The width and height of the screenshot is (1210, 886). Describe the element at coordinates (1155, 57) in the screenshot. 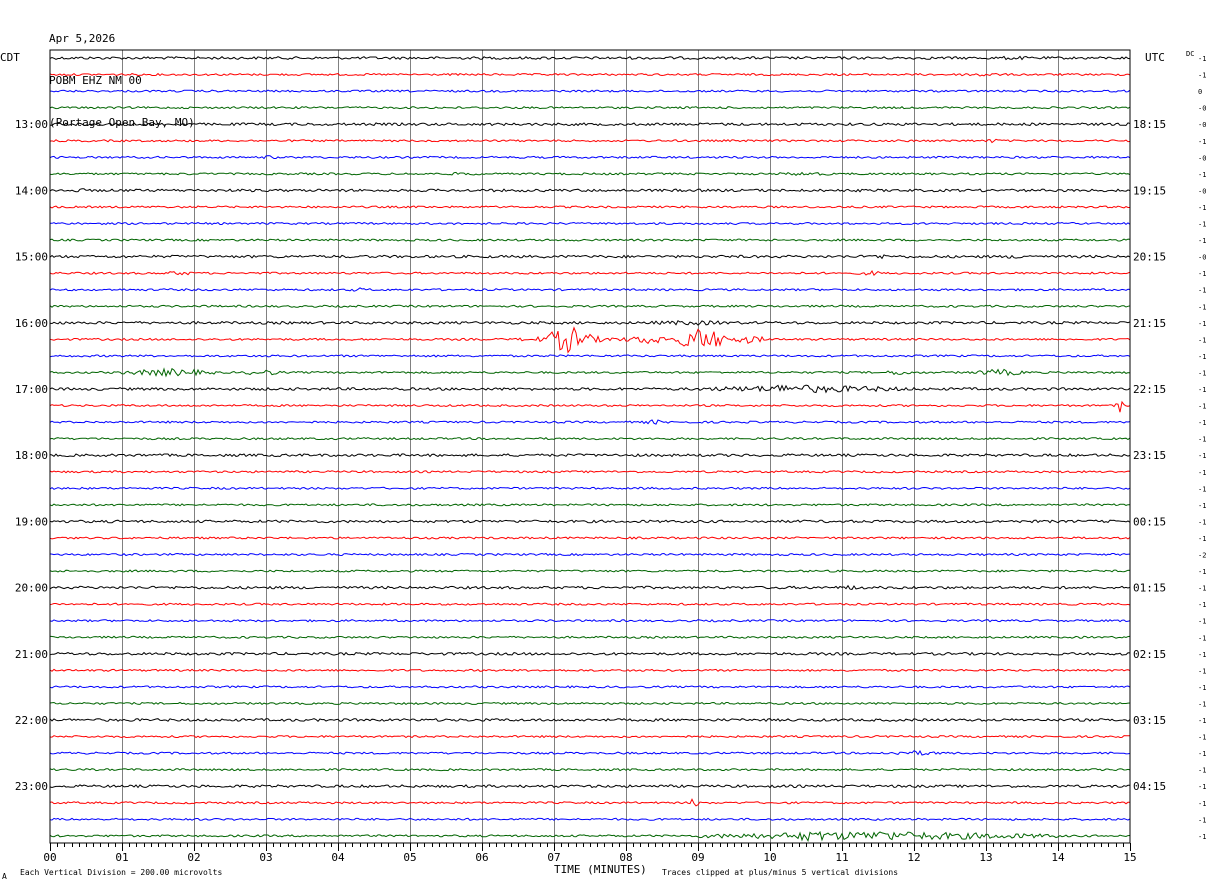

I see `right-timezone-label: UTC` at that location.